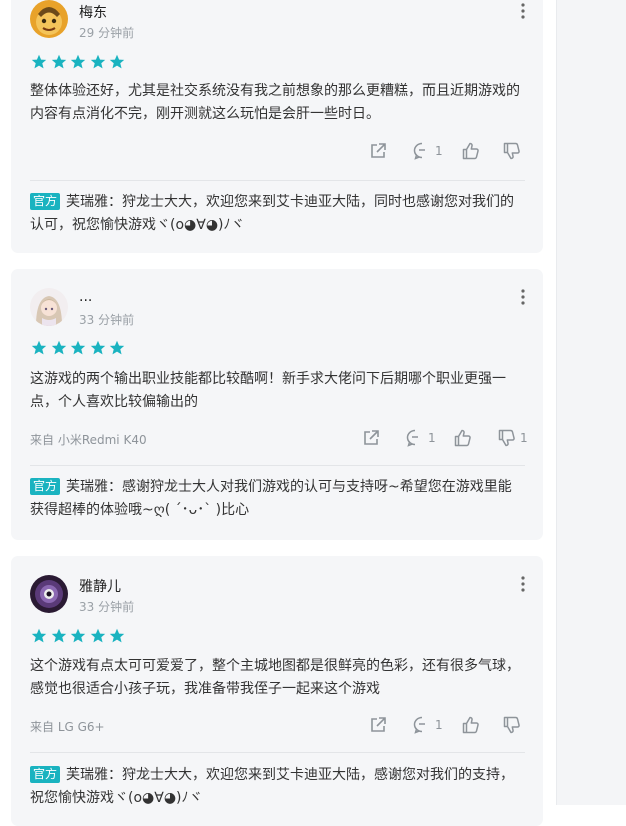 The width and height of the screenshot is (626, 826). What do you see at coordinates (277, 438) in the screenshot?
I see `review-actions: 1 1` at bounding box center [277, 438].